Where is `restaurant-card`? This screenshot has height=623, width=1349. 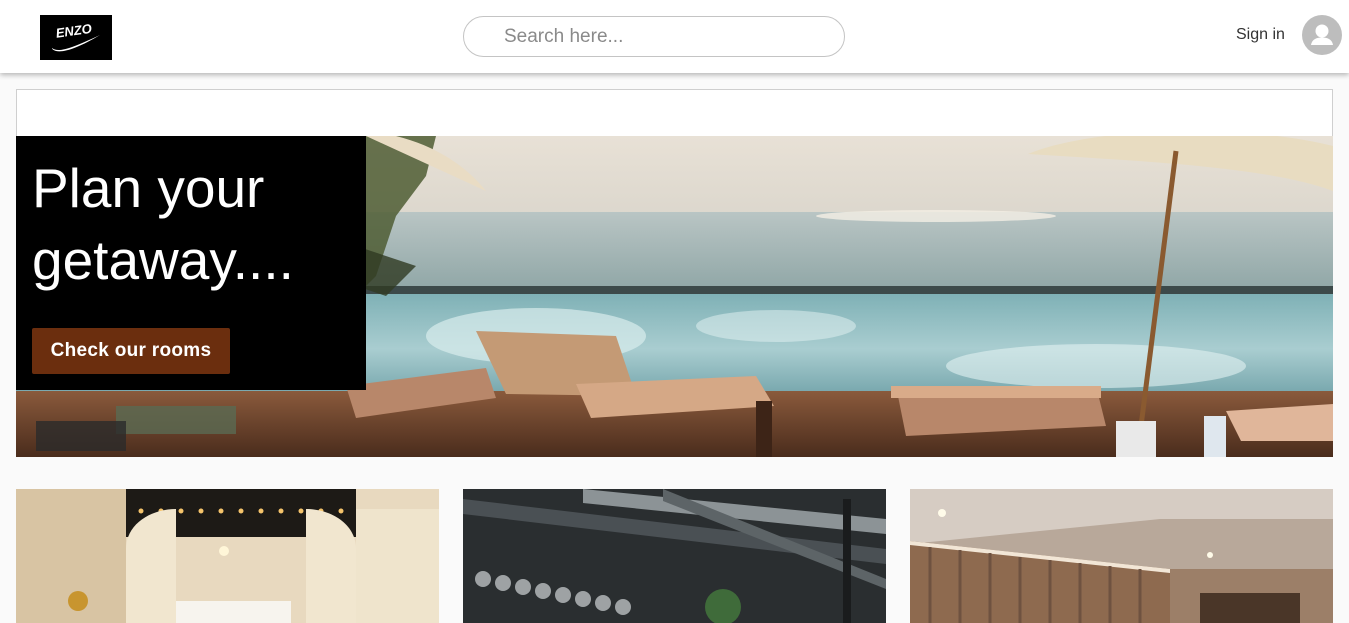 restaurant-card is located at coordinates (674, 556).